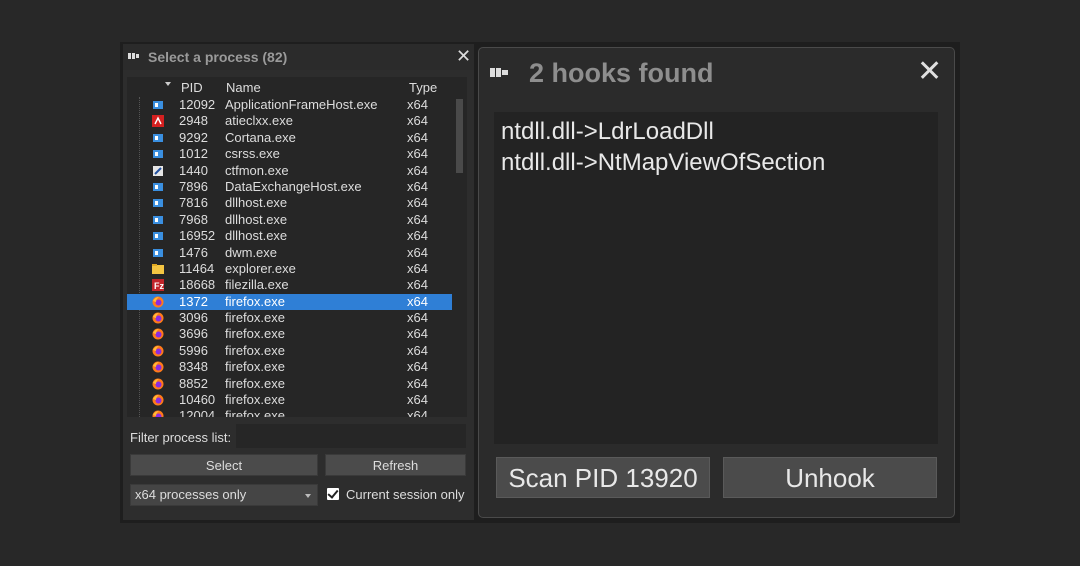  What do you see at coordinates (289, 302) in the screenshot?
I see `process-row: 1372 firefox.exe x64` at bounding box center [289, 302].